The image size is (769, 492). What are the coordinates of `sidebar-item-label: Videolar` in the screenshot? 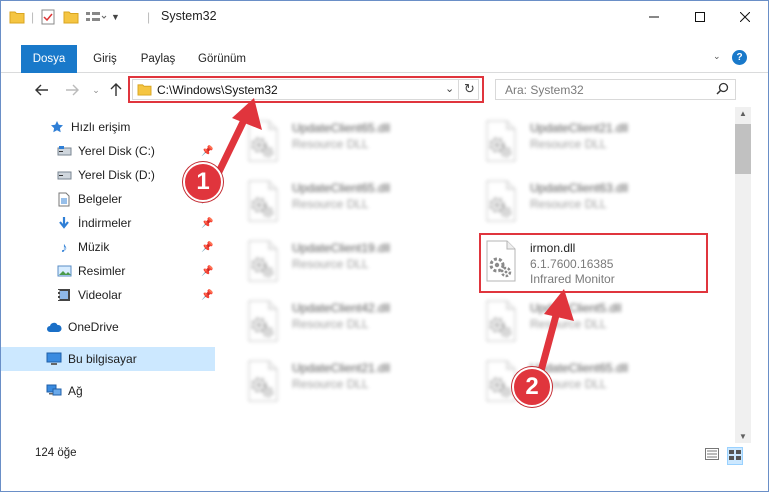 It's located at (100, 295).